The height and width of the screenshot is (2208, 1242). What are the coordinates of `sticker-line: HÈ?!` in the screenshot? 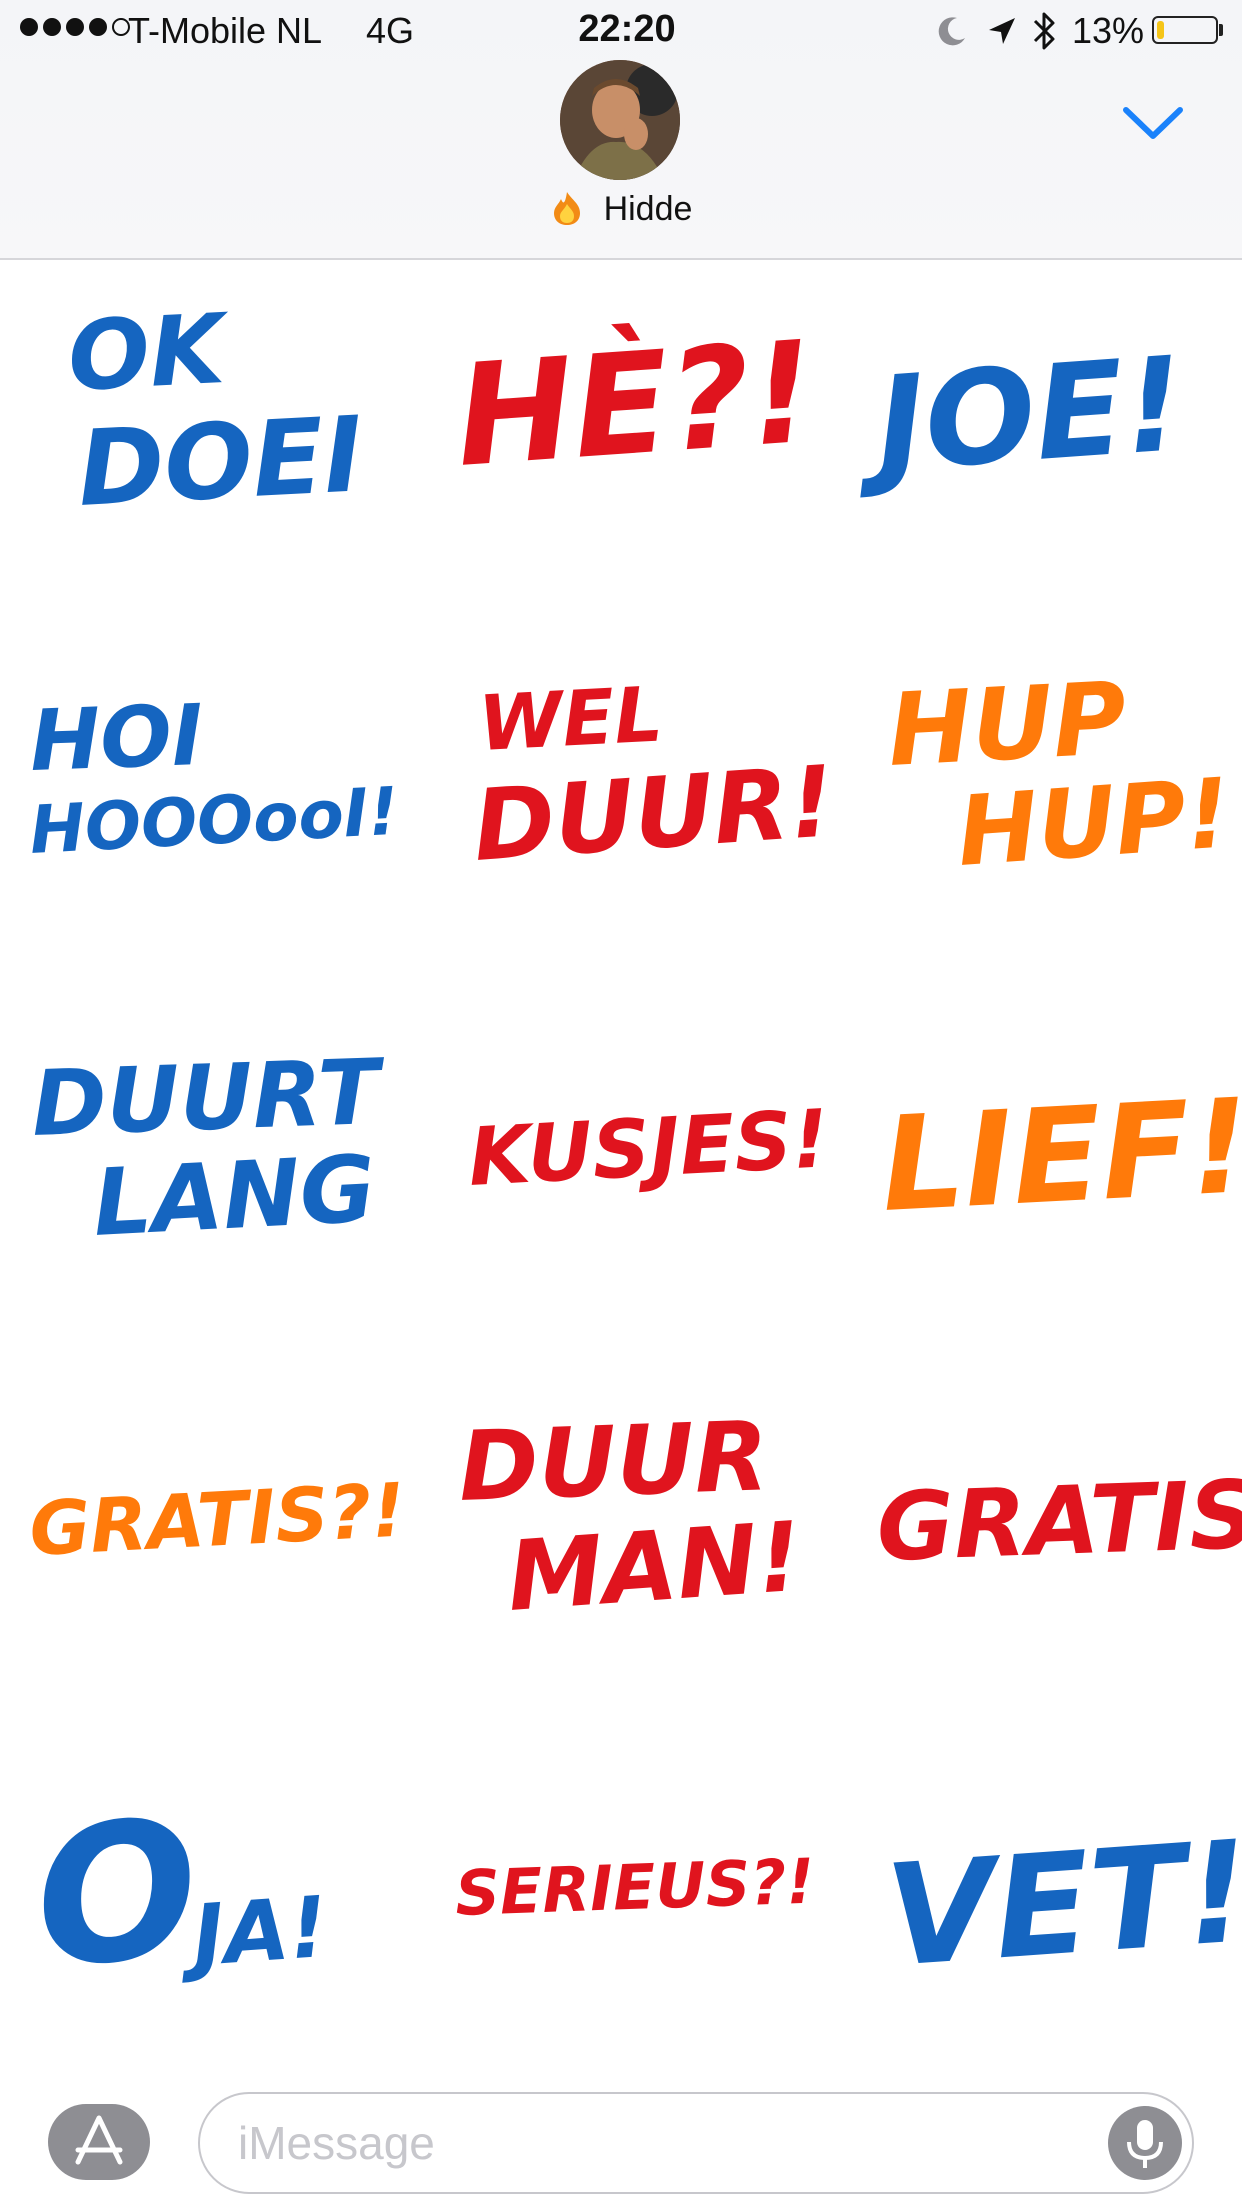 It's located at (635, 404).